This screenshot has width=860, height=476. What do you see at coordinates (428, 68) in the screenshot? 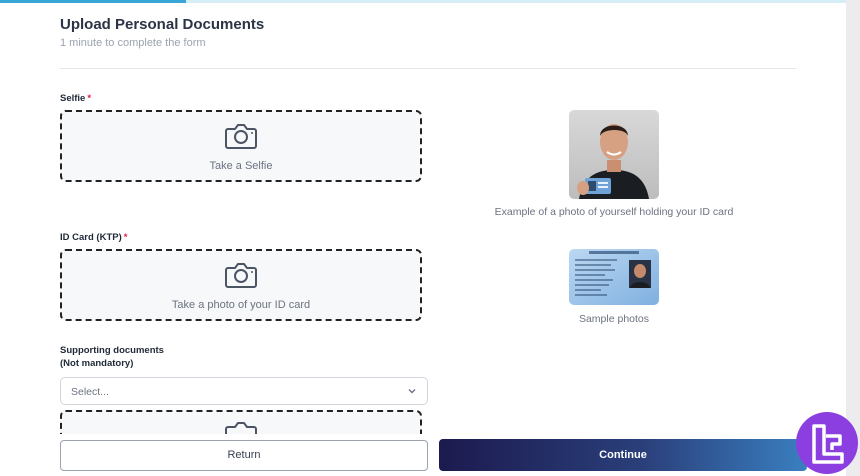
I see `divider` at bounding box center [428, 68].